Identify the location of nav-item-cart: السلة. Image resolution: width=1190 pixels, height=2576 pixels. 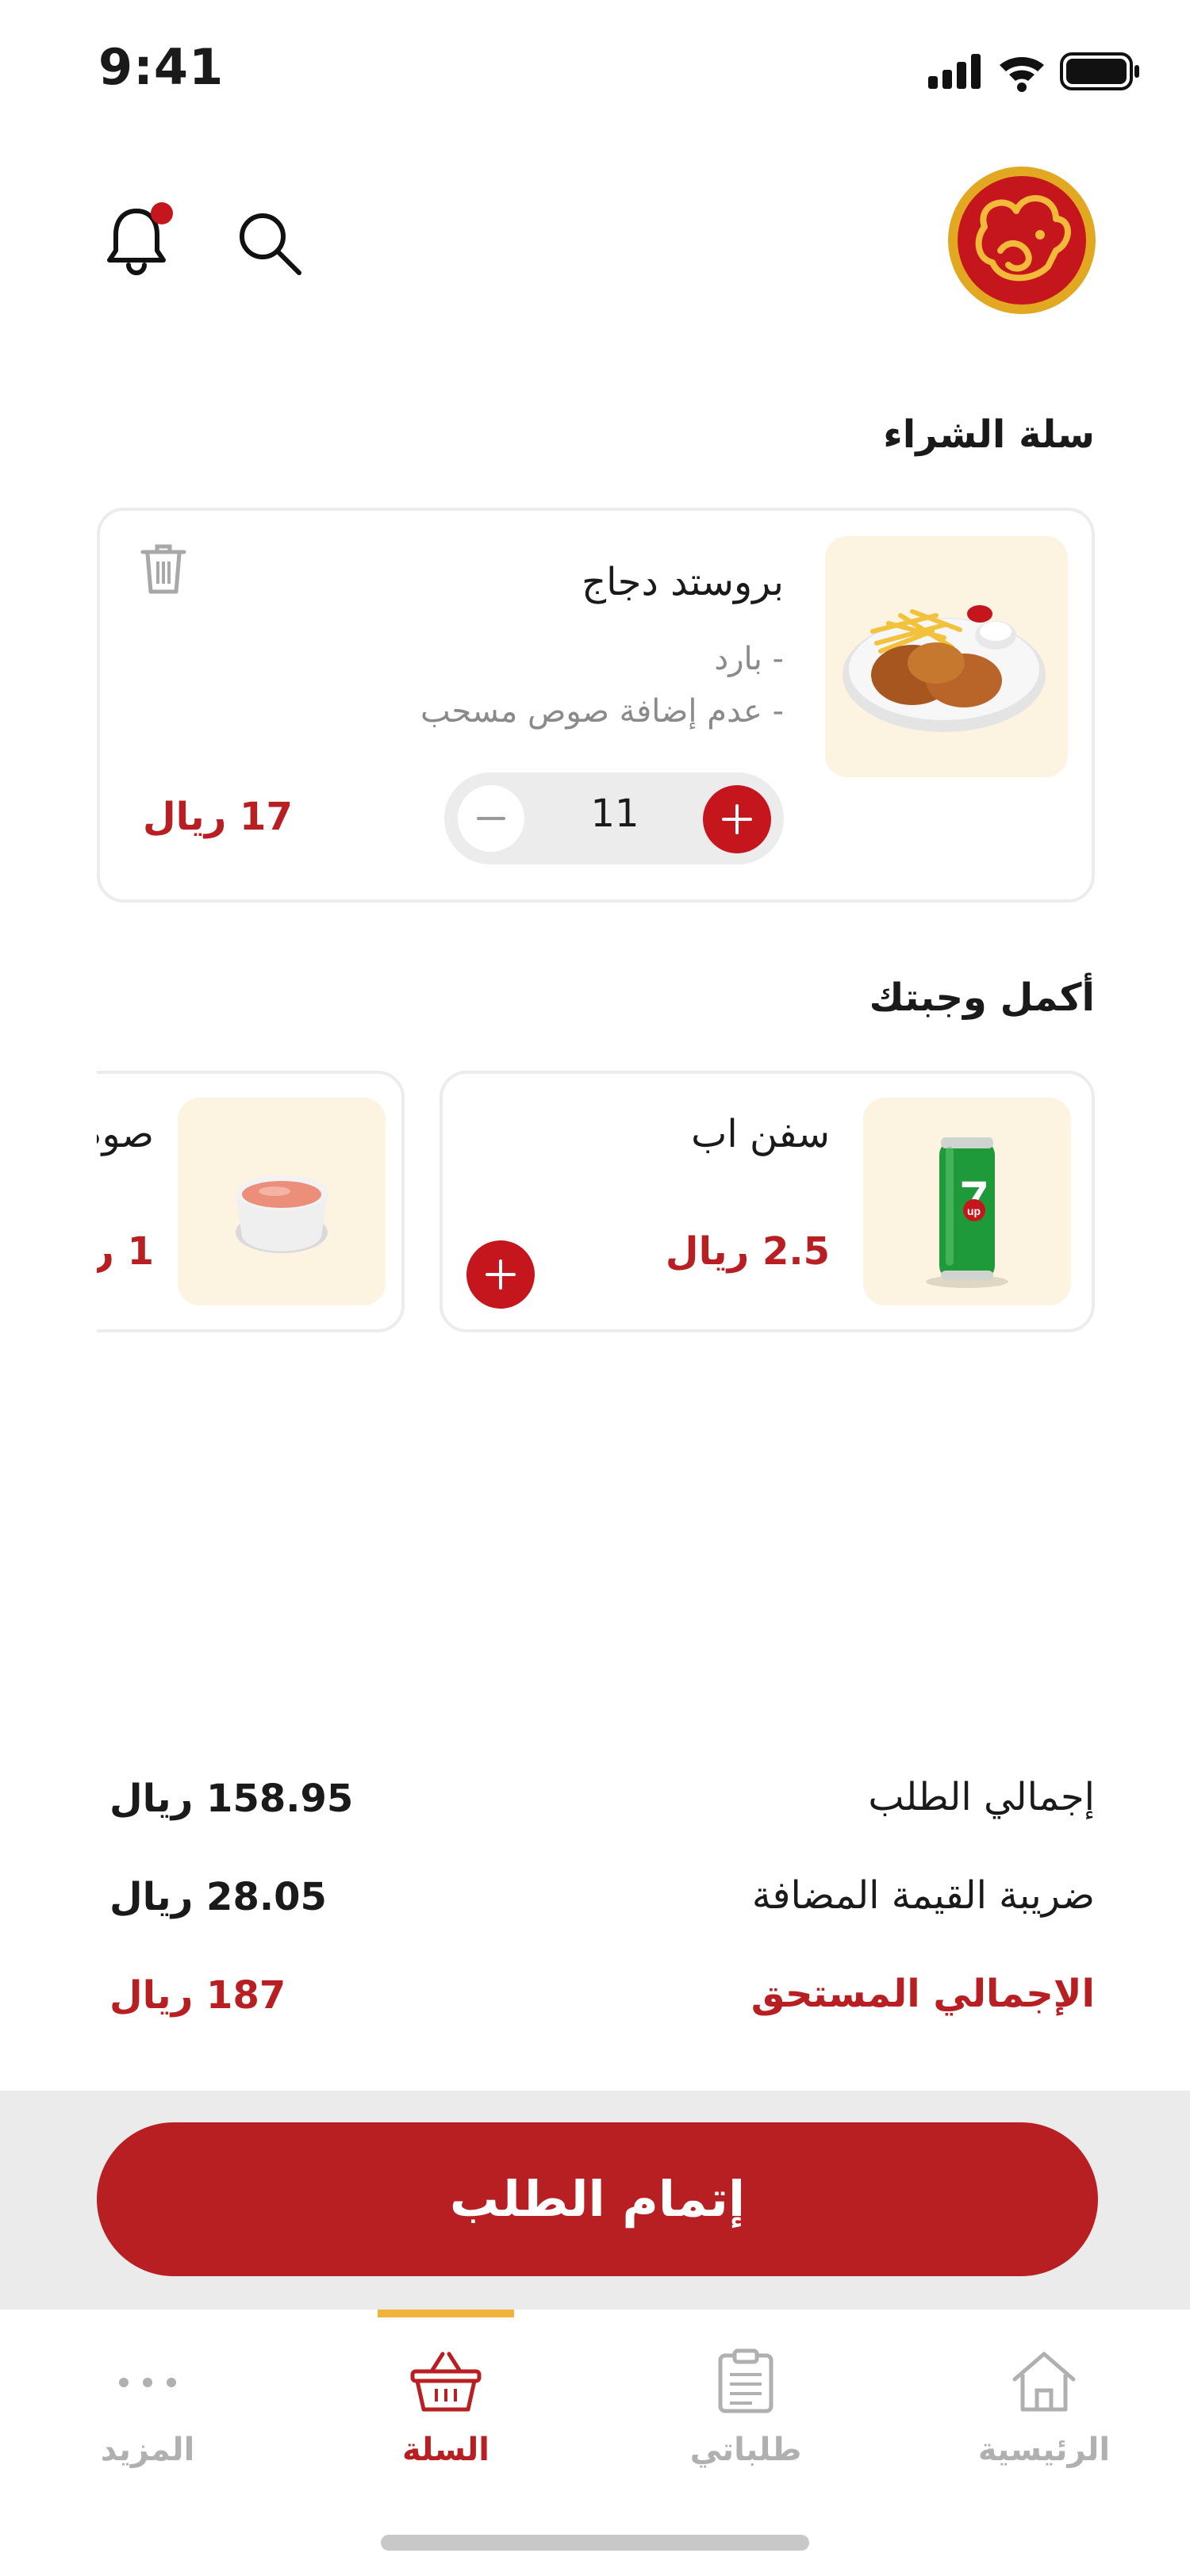
(446, 2419).